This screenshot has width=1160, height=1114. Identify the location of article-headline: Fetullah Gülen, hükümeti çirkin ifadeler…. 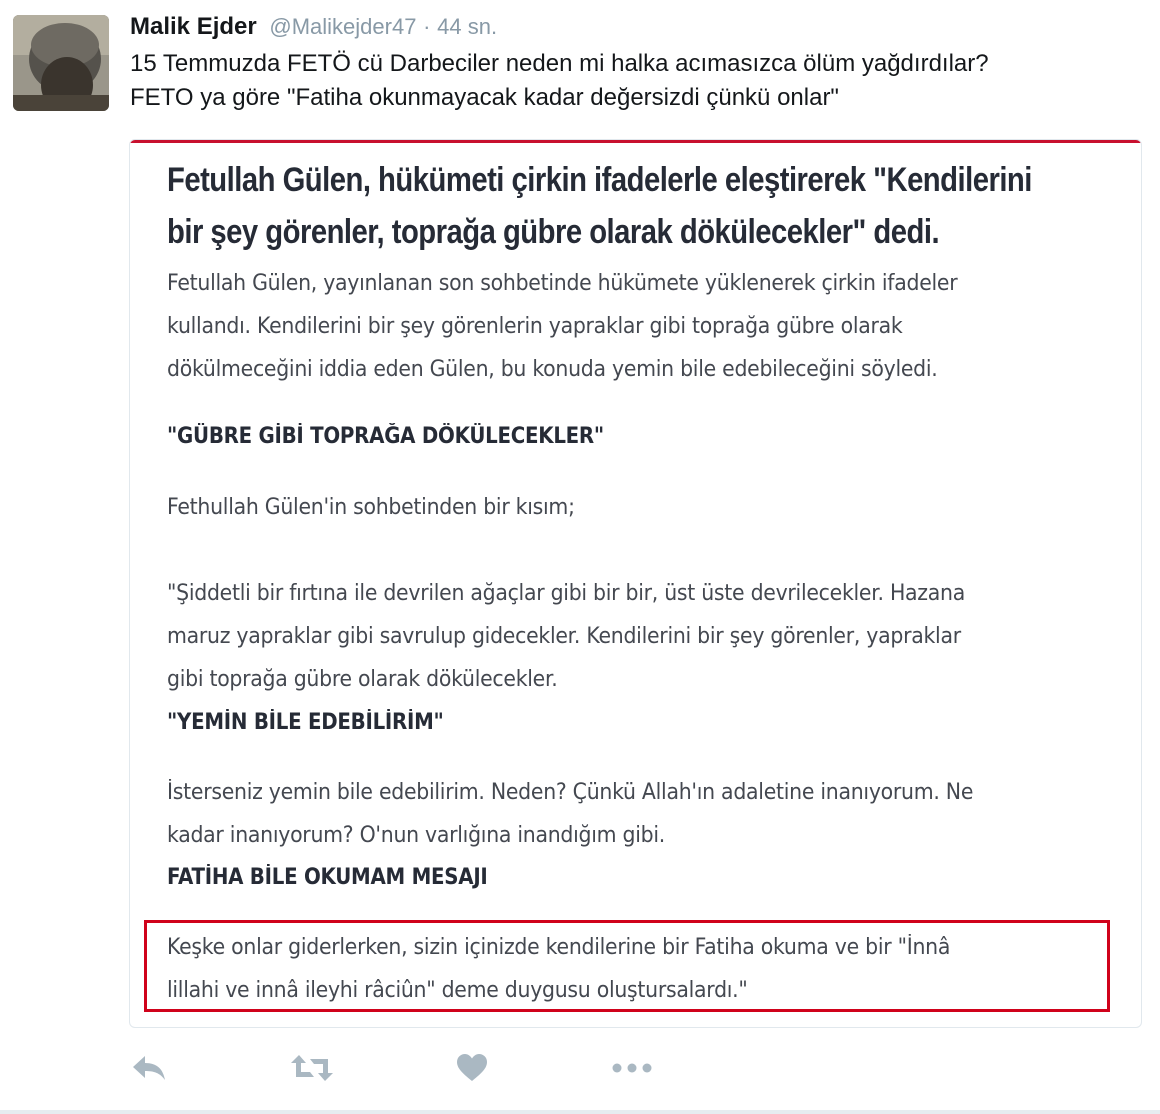
(599, 206).